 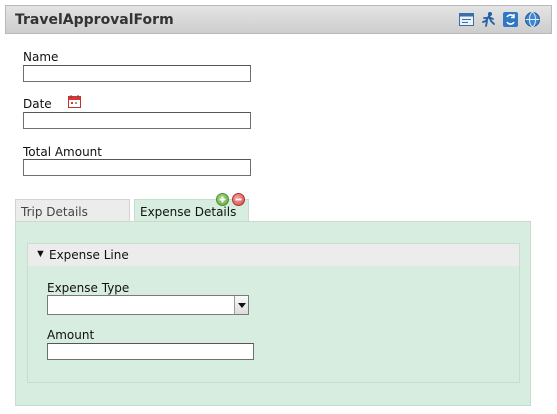 I want to click on plus-icon, so click(x=222, y=199).